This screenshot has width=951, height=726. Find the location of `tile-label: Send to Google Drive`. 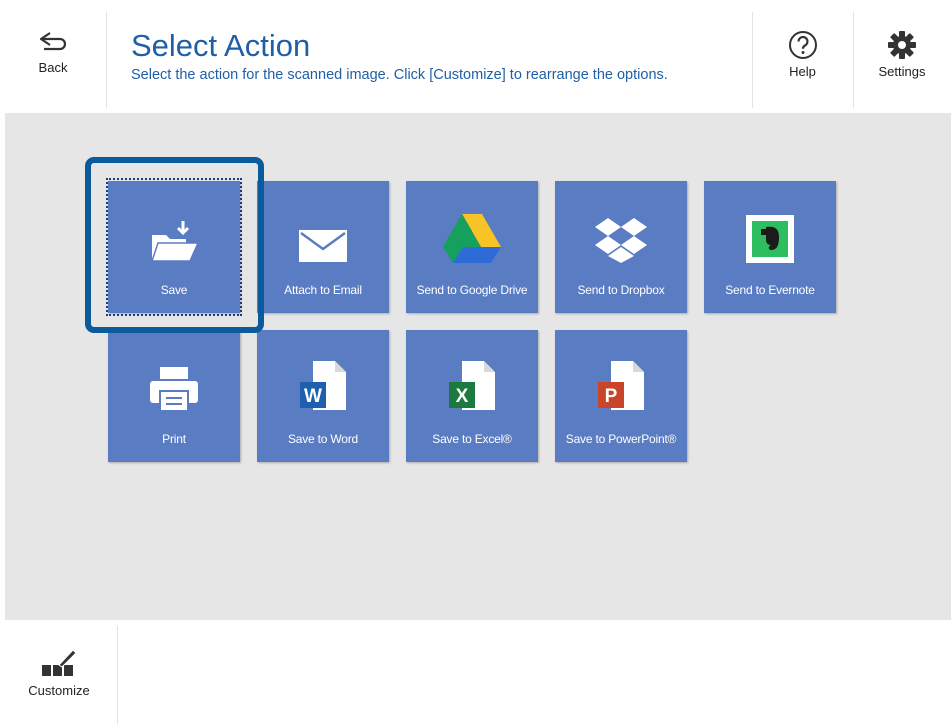

tile-label: Send to Google Drive is located at coordinates (472, 290).